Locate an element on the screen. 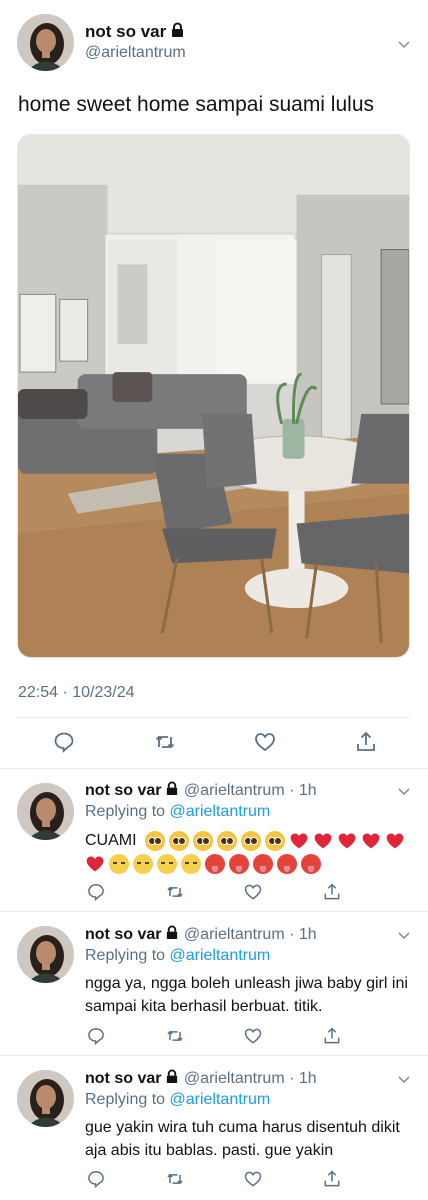 Image resolution: width=428 pixels, height=1200 pixels. reply-text: CUAMI is located at coordinates (247, 850).